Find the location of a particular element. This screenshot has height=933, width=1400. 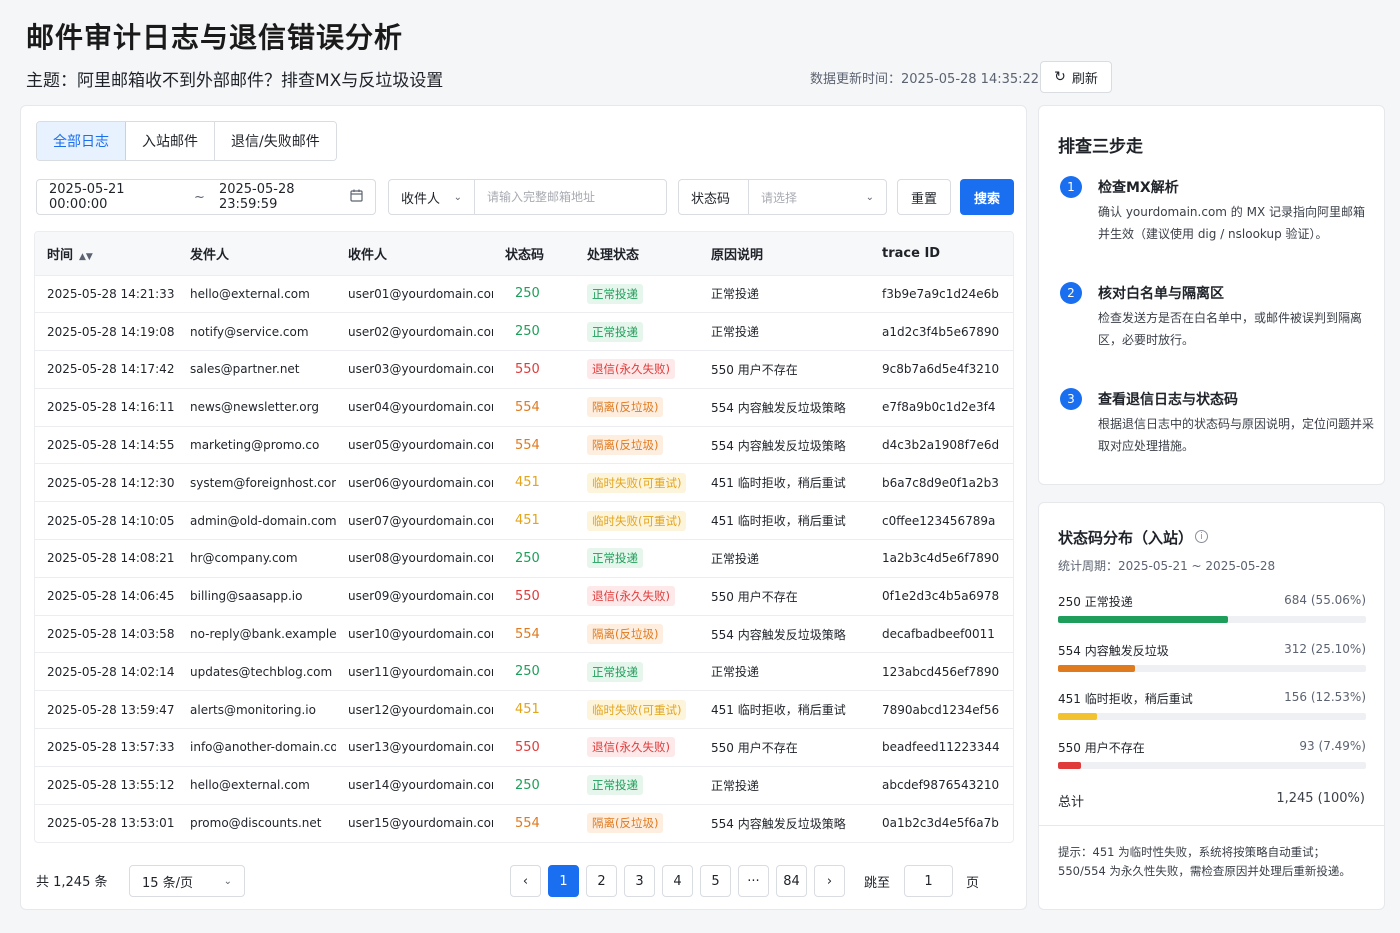

cell-time: 2025-05-28 14:17:42 is located at coordinates (106, 369).